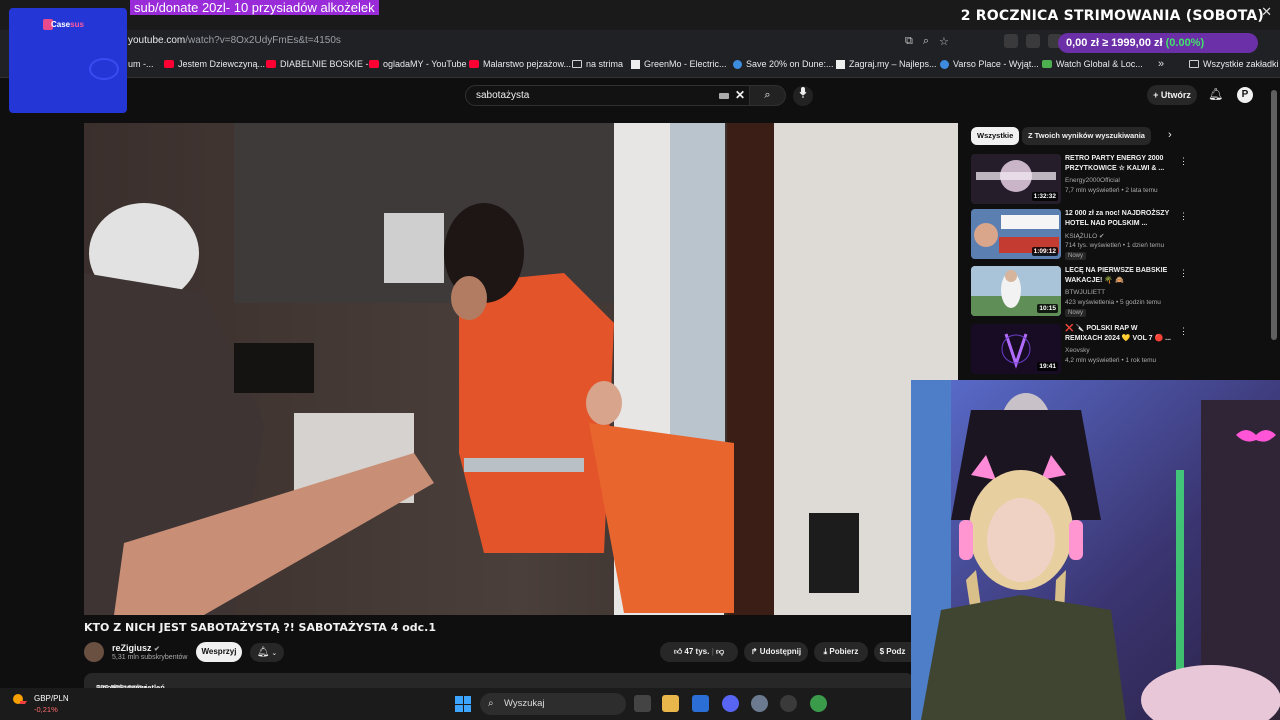 The height and width of the screenshot is (720, 1280). I want to click on recommendation-channel: Xeovsky, so click(1077, 350).